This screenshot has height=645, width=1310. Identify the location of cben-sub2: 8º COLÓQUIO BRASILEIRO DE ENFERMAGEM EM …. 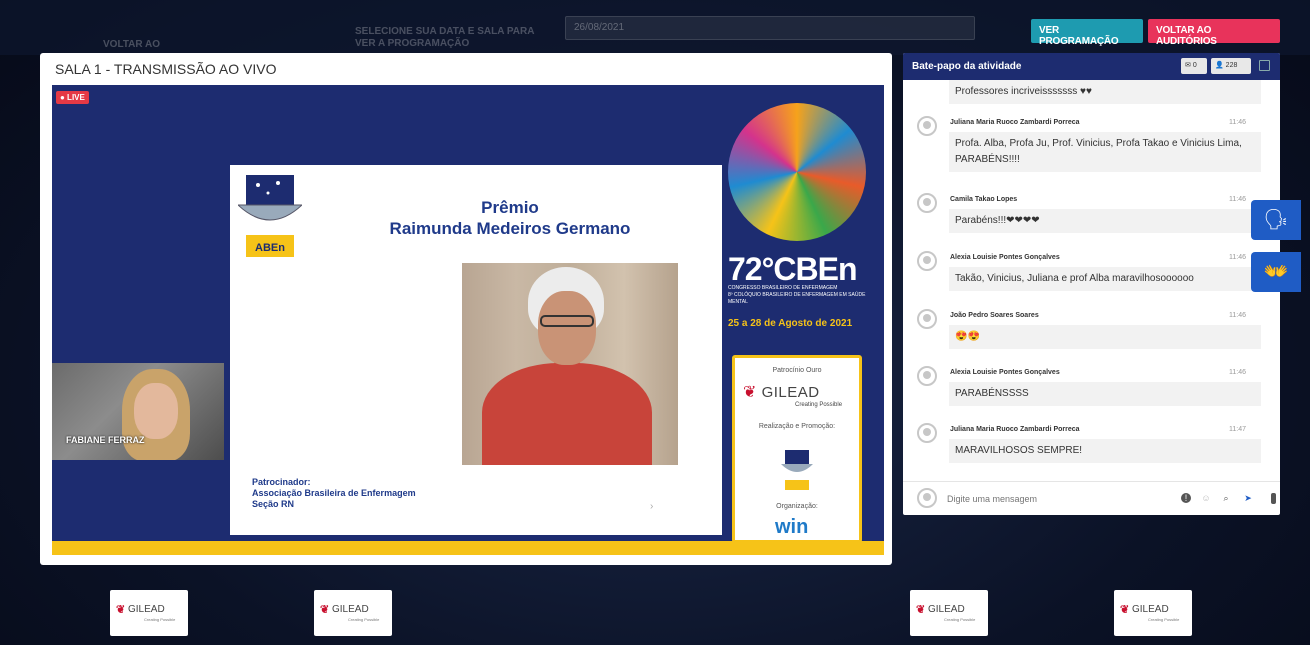
(797, 298).